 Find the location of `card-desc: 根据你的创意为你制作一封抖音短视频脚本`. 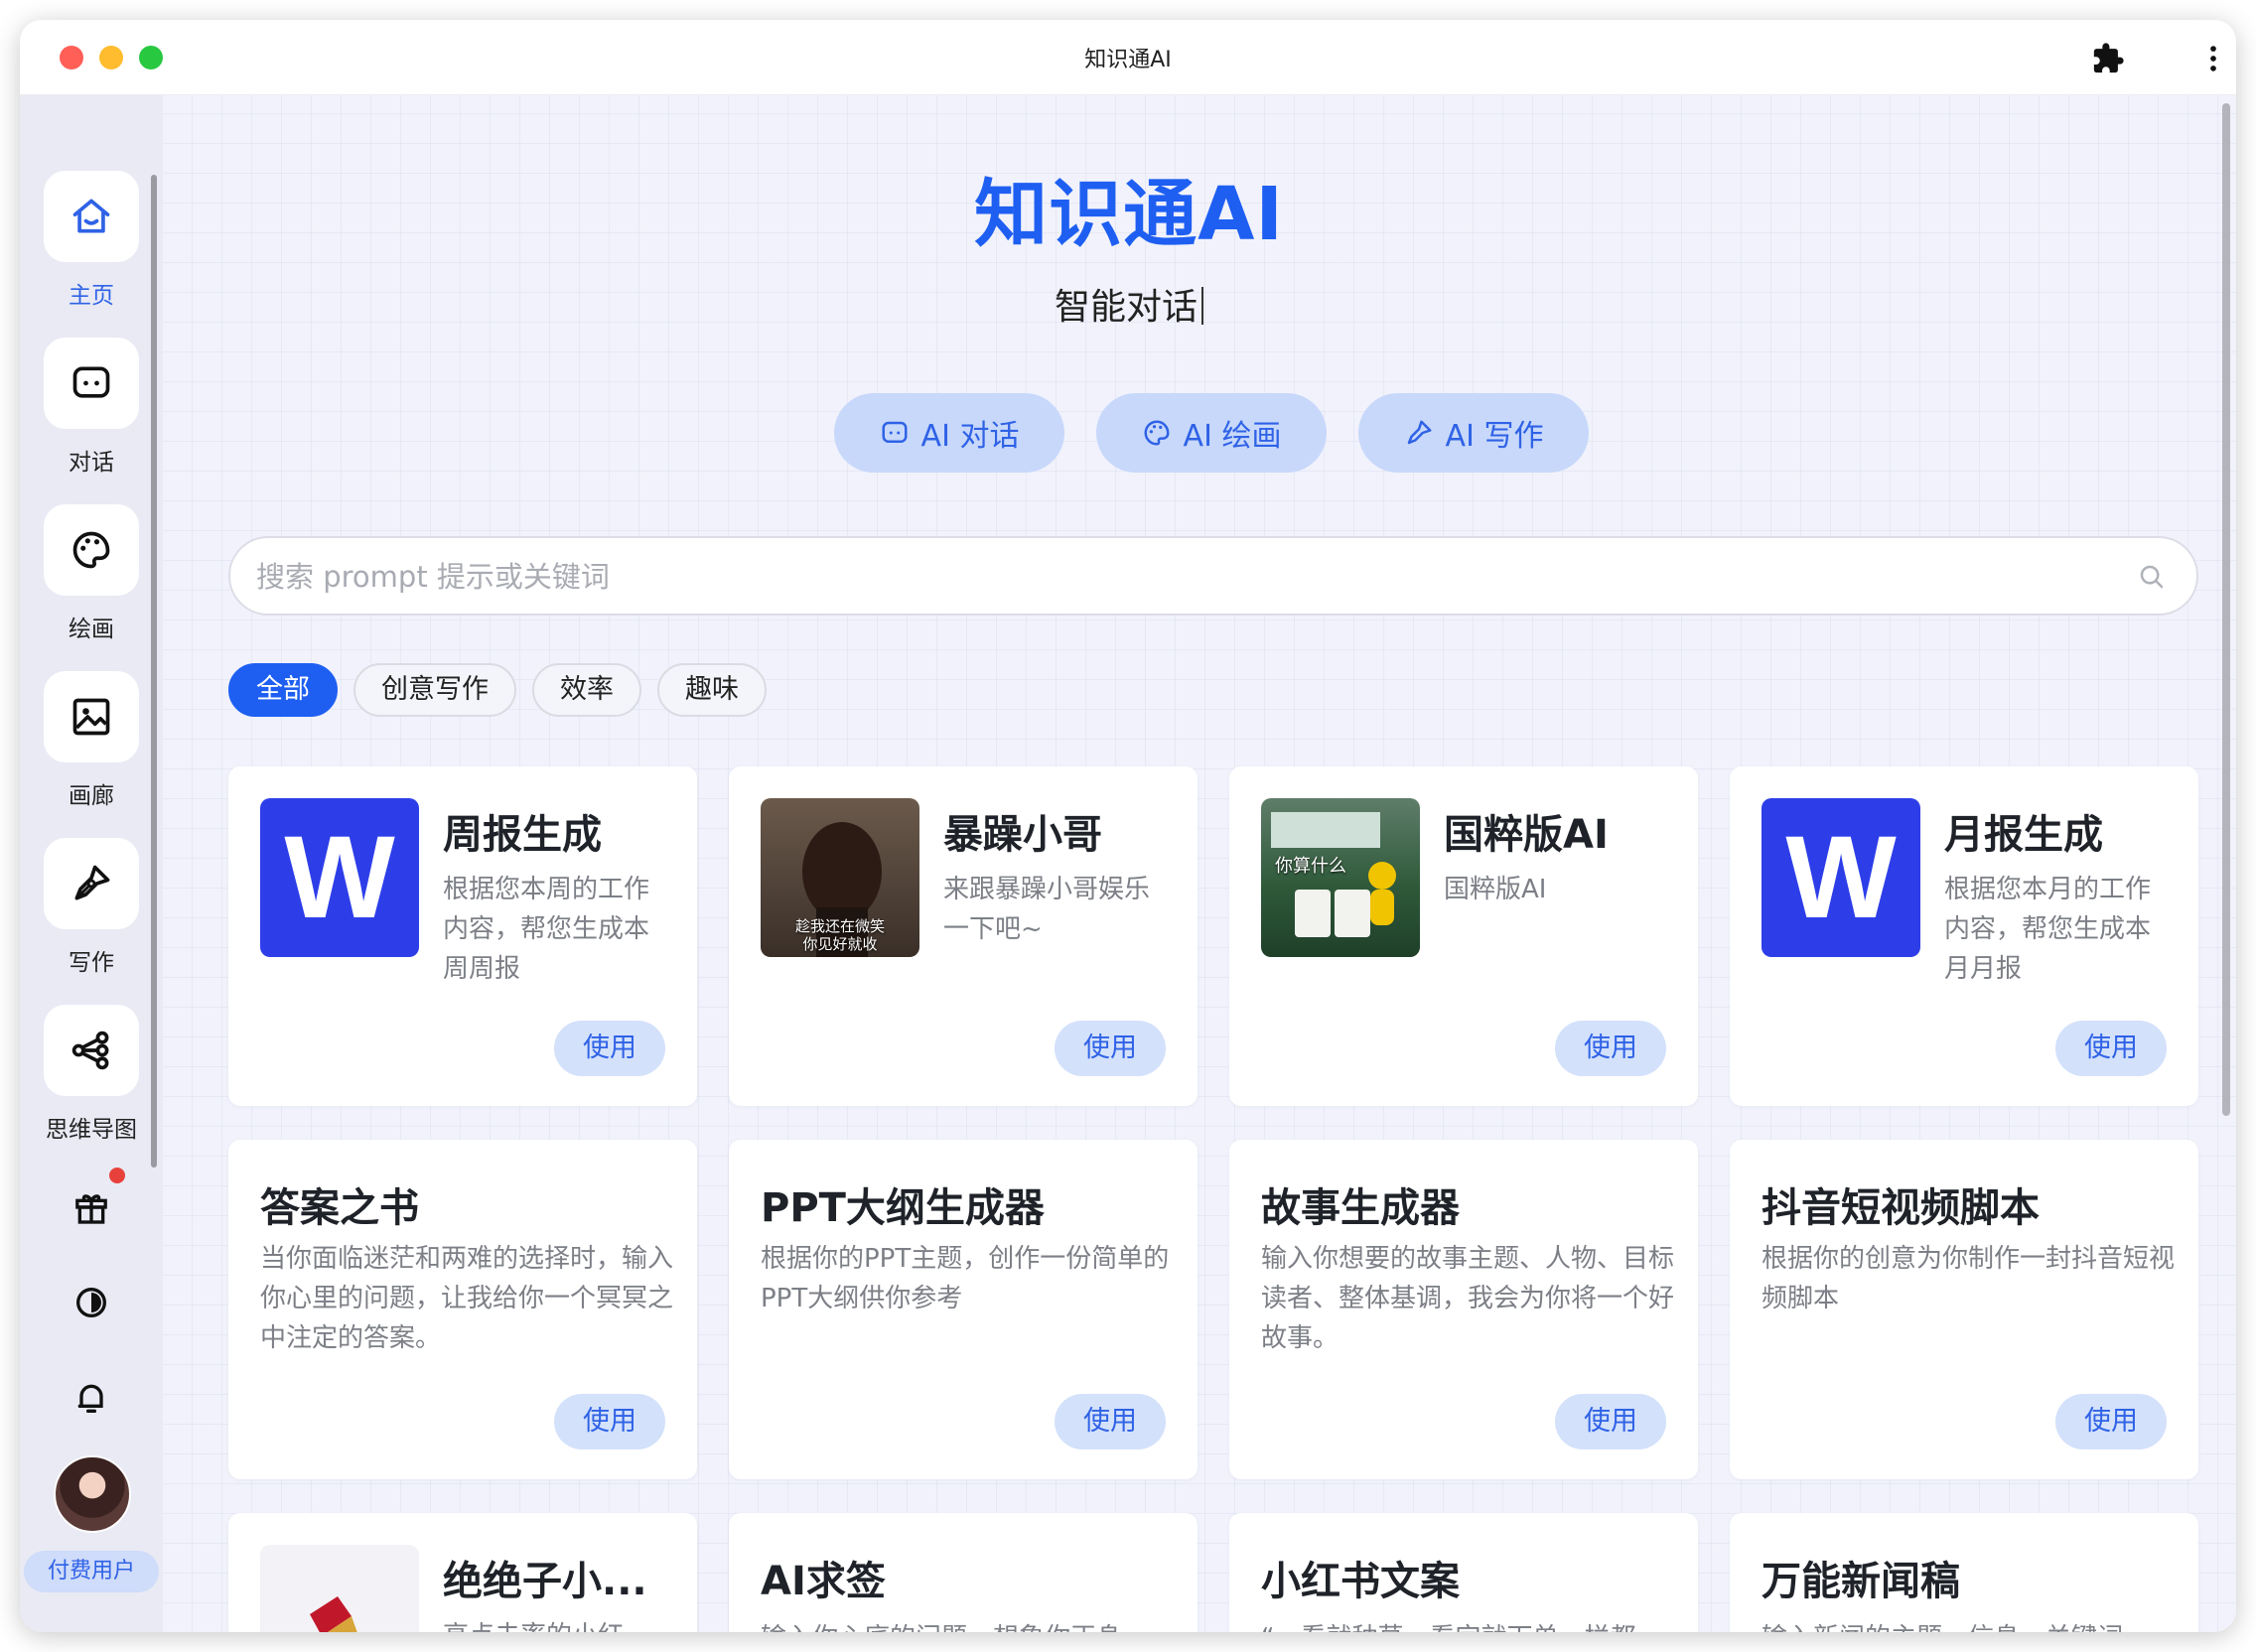

card-desc: 根据你的创意为你制作一封抖音短视频脚本 is located at coordinates (1969, 1278).